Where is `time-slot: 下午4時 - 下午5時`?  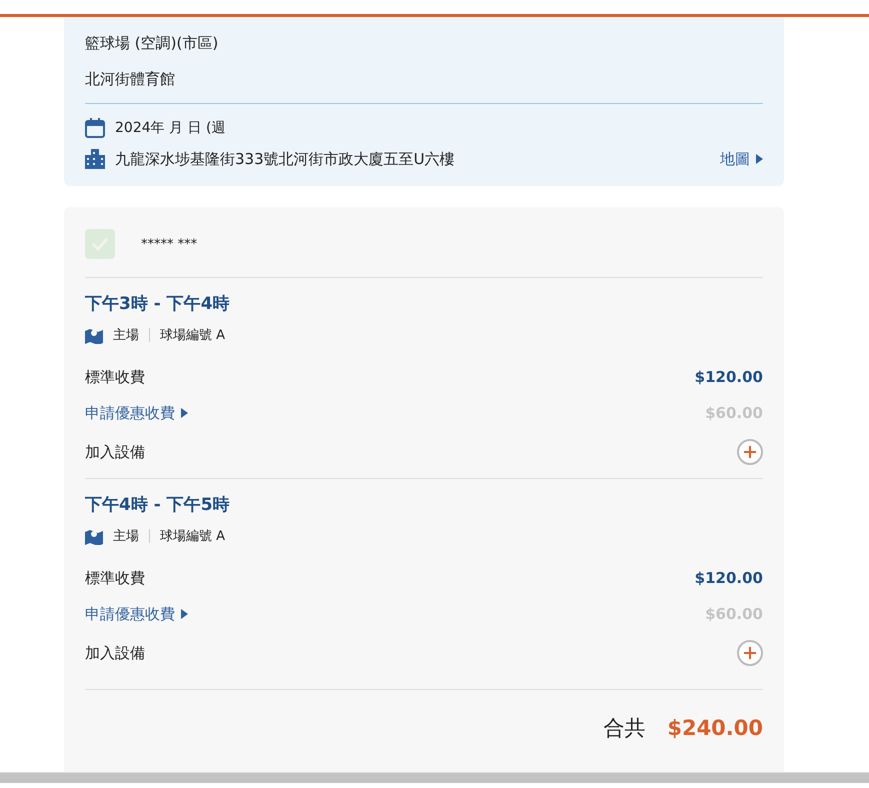
time-slot: 下午4時 - 下午5時 is located at coordinates (157, 504).